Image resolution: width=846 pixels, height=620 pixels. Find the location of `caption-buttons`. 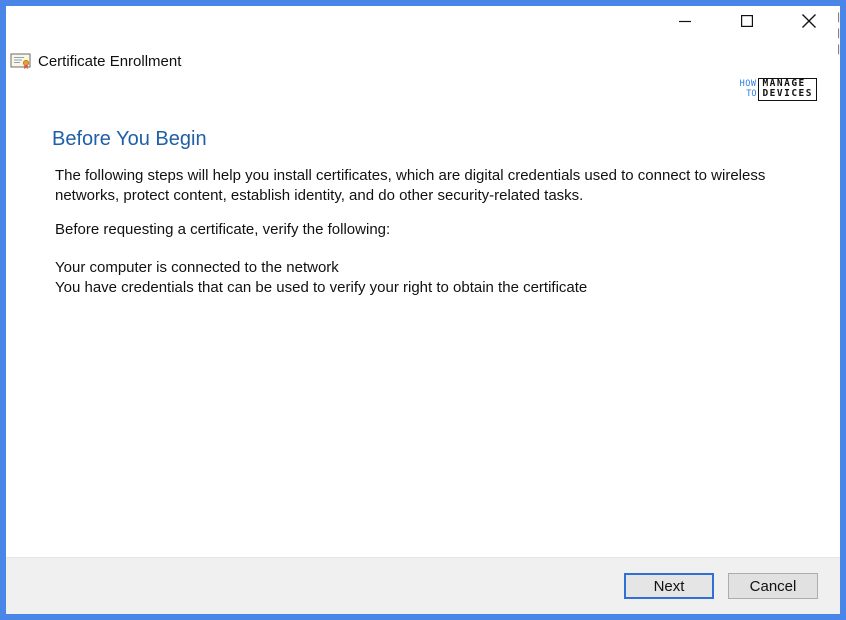

caption-buttons is located at coordinates (747, 21).